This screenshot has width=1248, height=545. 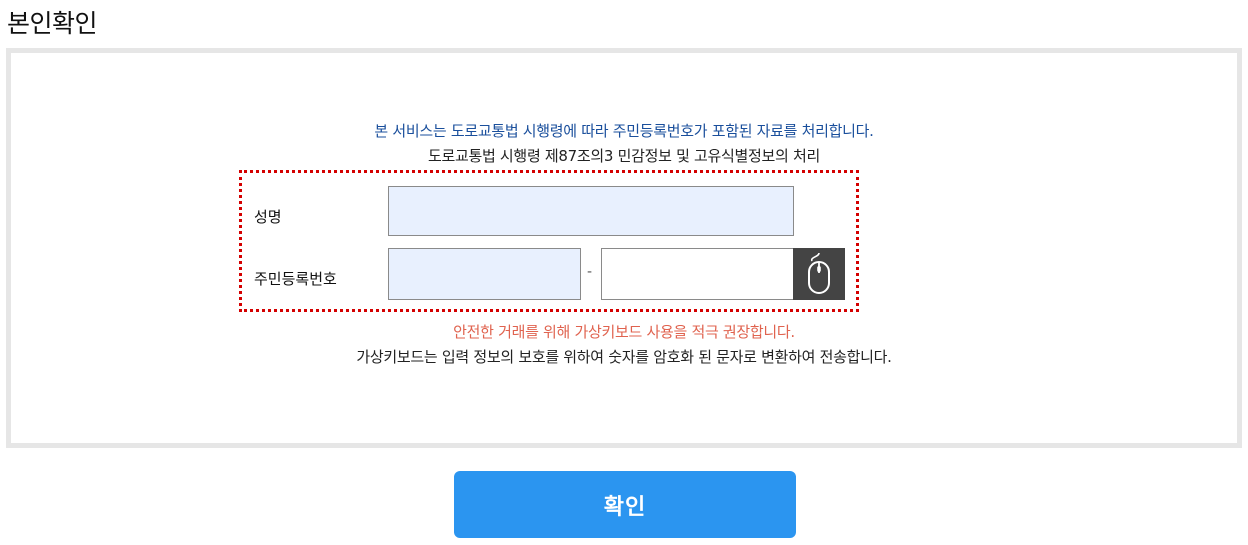 What do you see at coordinates (484, 274) in the screenshot?
I see `rrn-front-input` at bounding box center [484, 274].